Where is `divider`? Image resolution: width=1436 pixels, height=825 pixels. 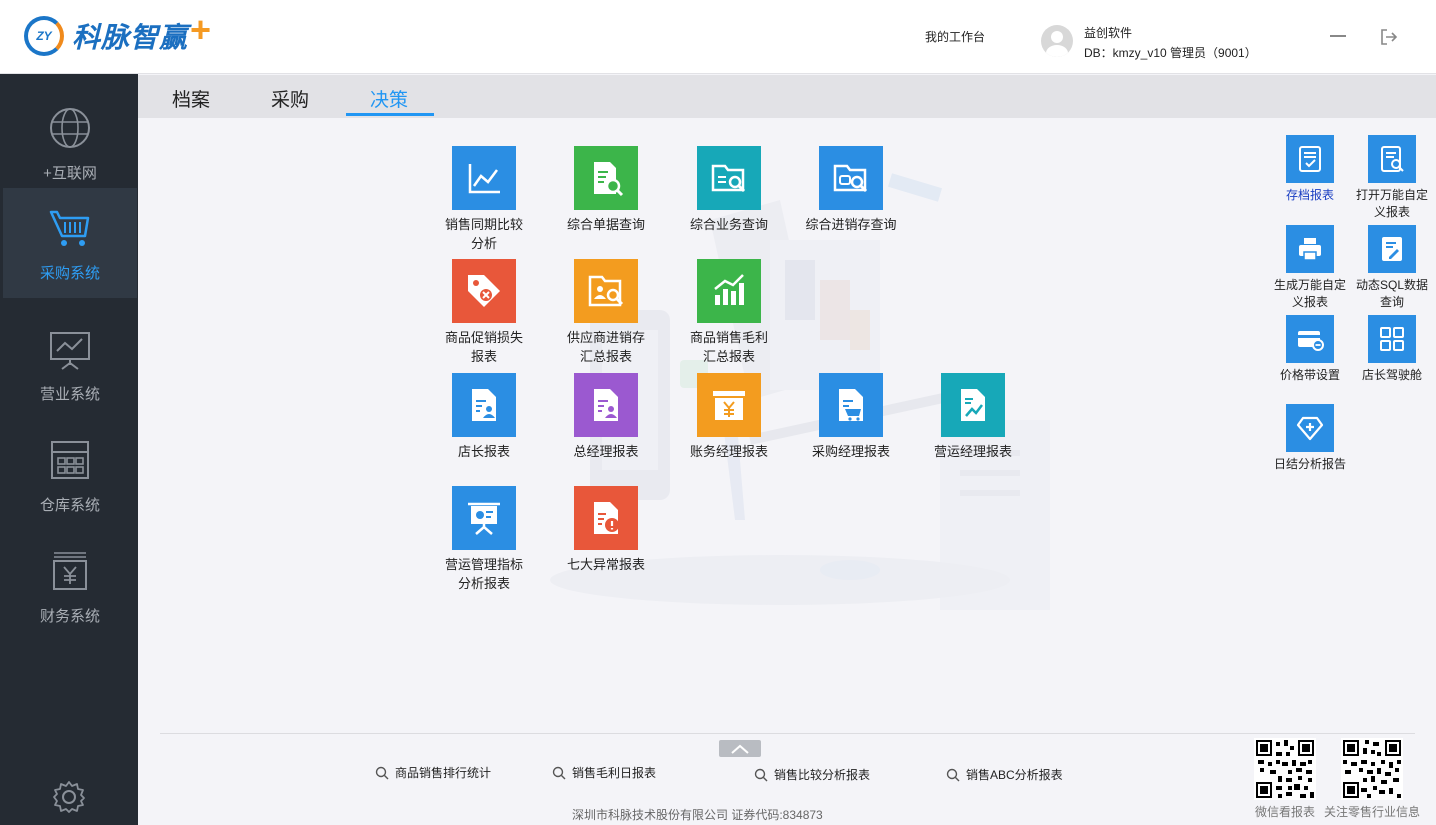
divider is located at coordinates (787, 733).